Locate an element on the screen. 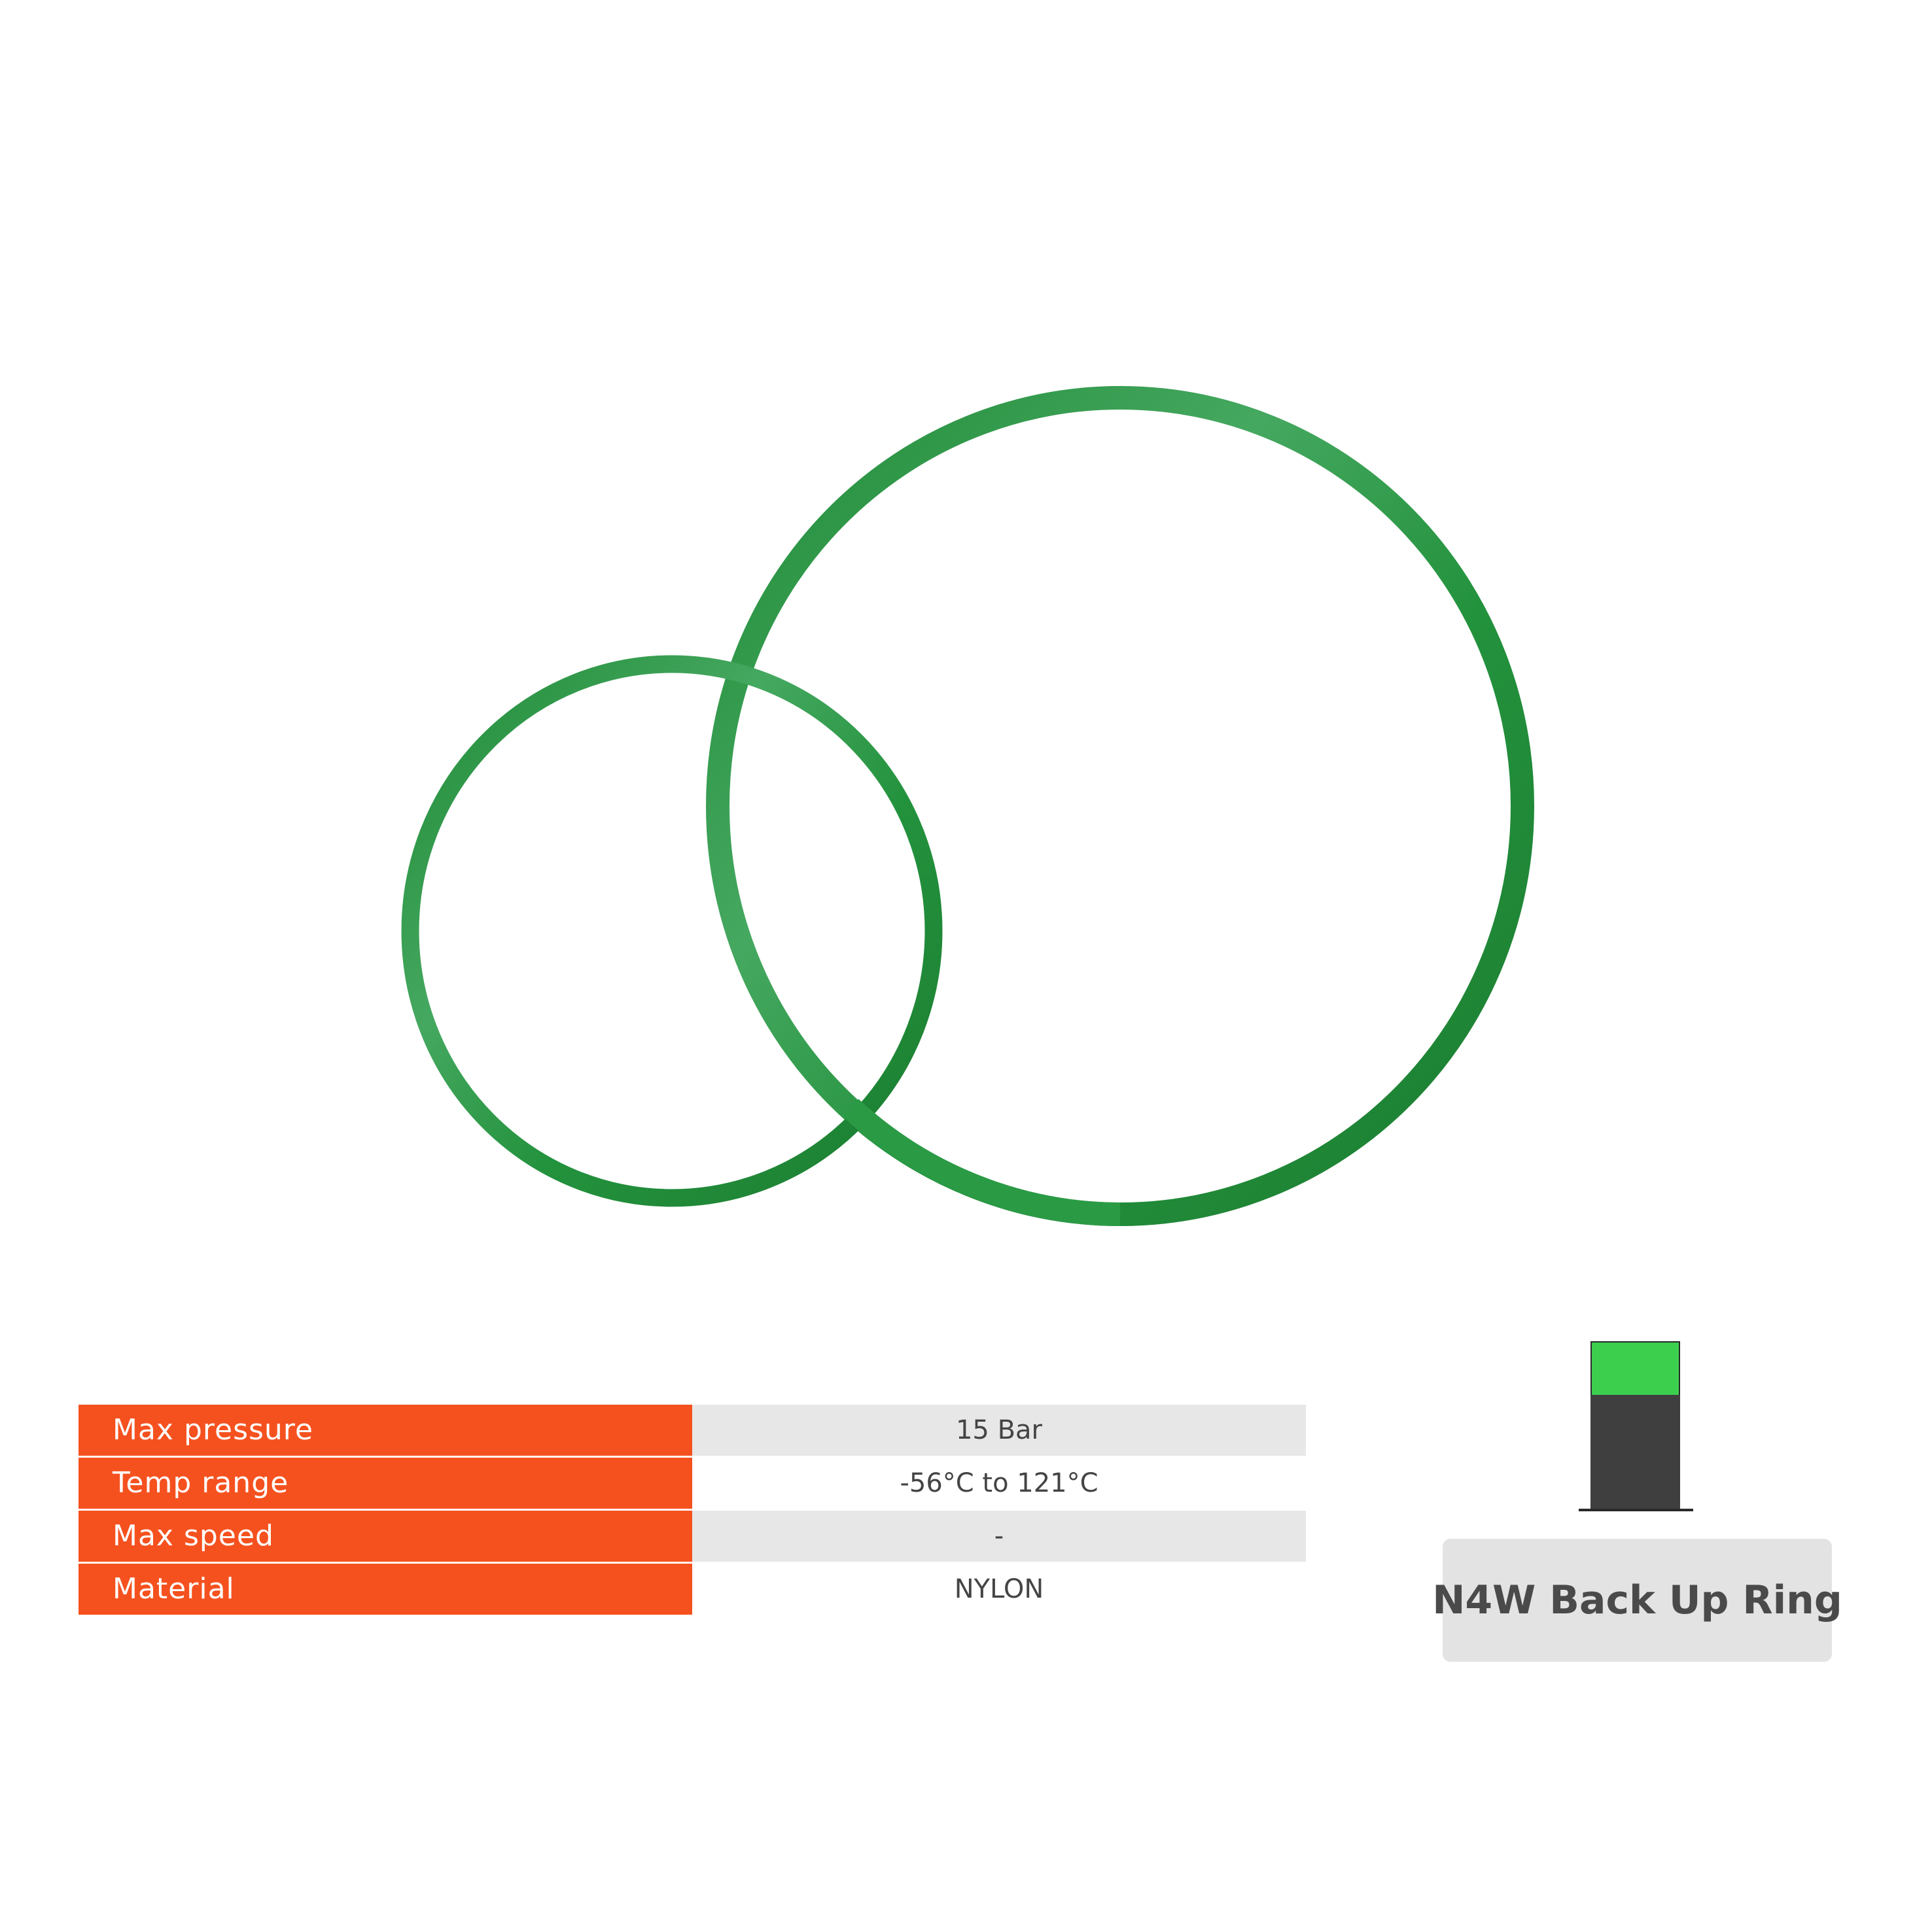 This screenshot has height=1932, width=1932. spec-label: Material is located at coordinates (385, 1589).